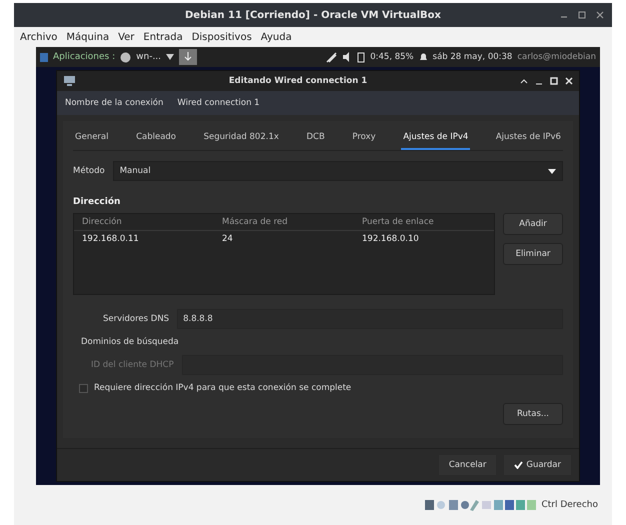 This screenshot has width=626, height=525. What do you see at coordinates (114, 103) in the screenshot?
I see `connection-name-label: Nombre de la conexión` at bounding box center [114, 103].